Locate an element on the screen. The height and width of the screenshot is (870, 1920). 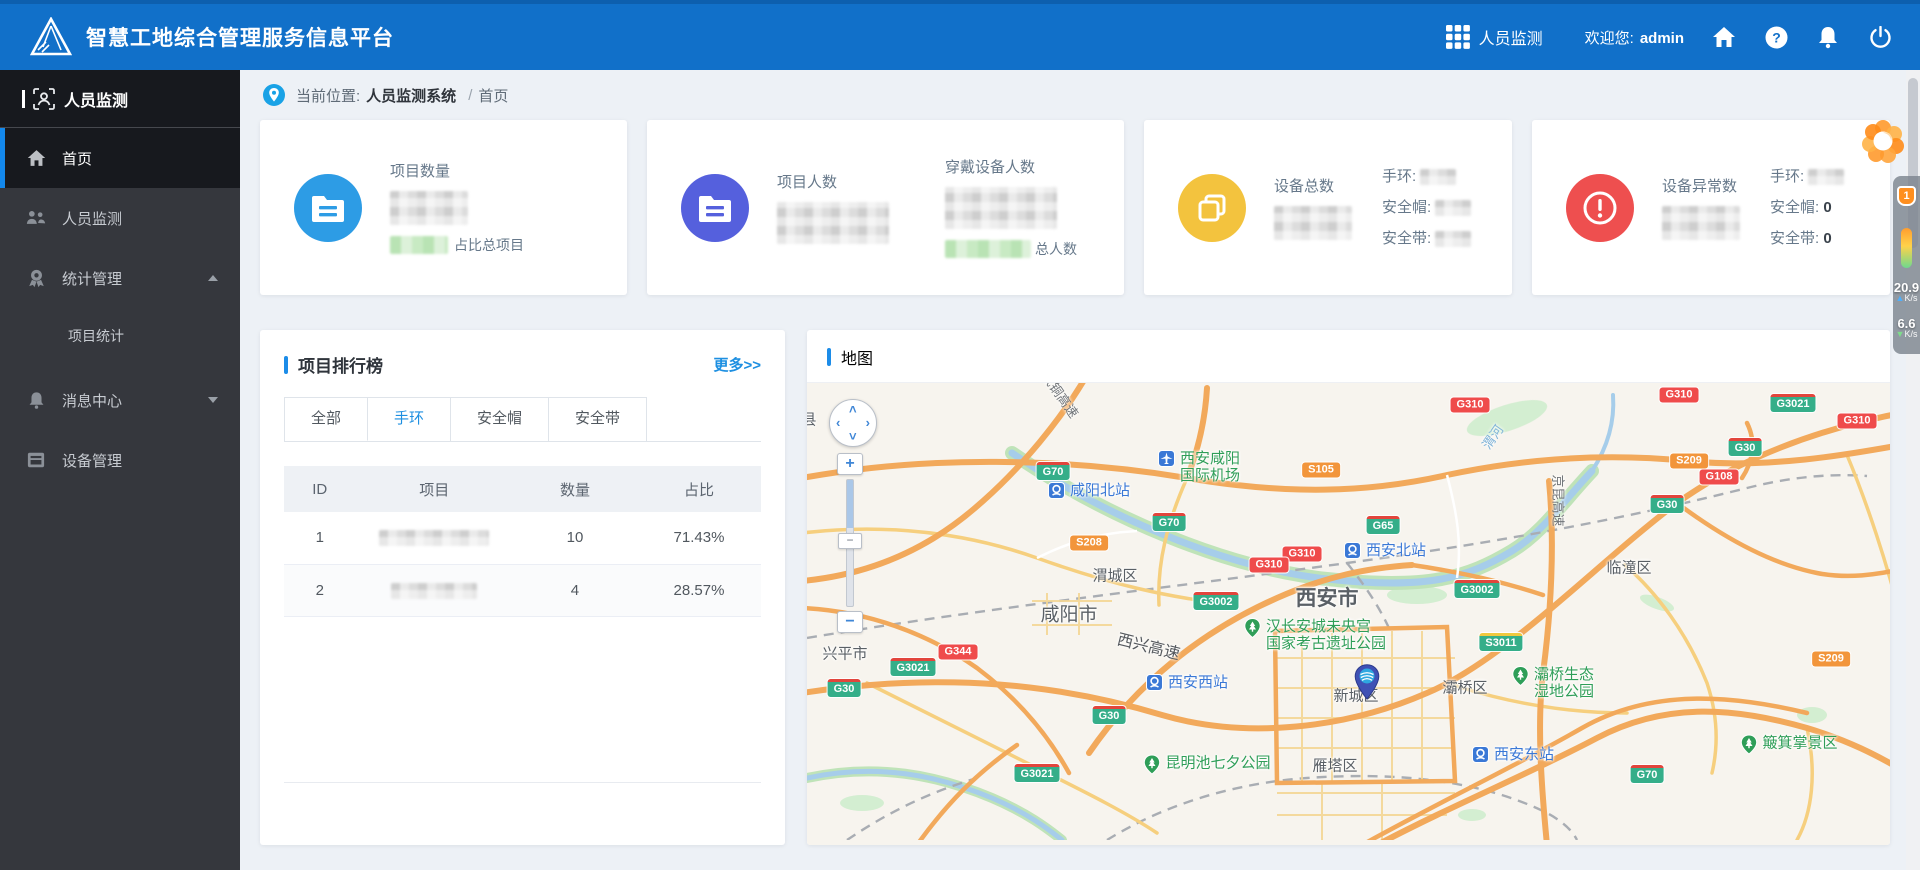
sidebar-item-personnel: 人员监测 is located at coordinates (120, 218).